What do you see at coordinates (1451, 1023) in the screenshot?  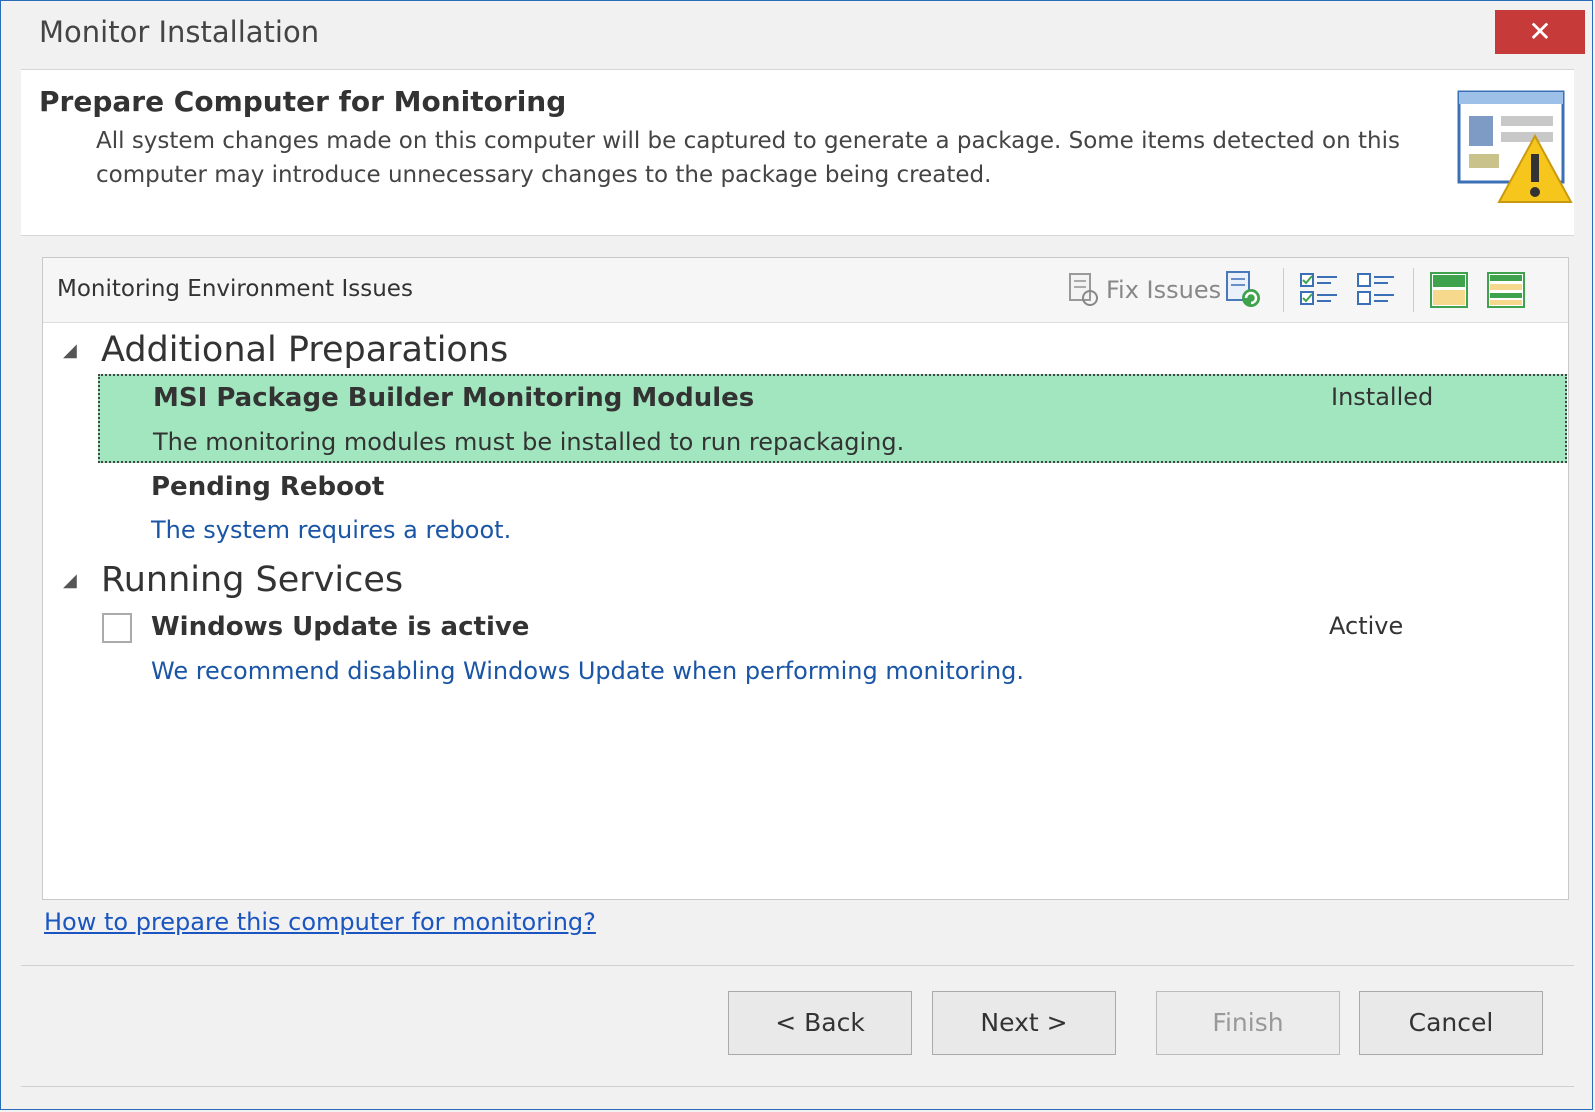 I see `cancel-button: Cancel` at bounding box center [1451, 1023].